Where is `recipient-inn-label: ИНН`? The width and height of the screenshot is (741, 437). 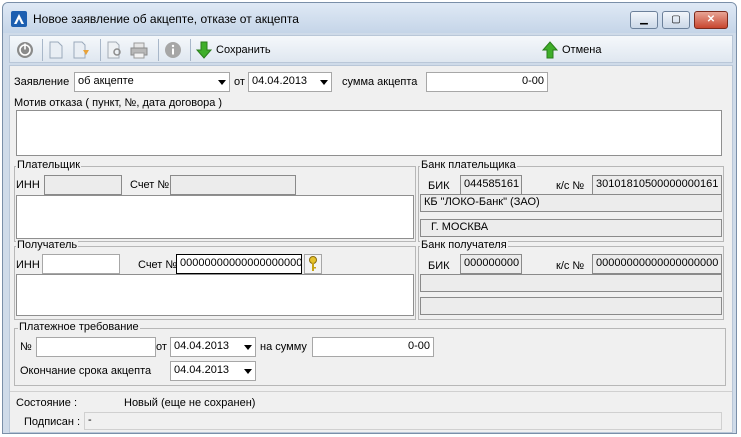 recipient-inn-label: ИНН is located at coordinates (28, 265).